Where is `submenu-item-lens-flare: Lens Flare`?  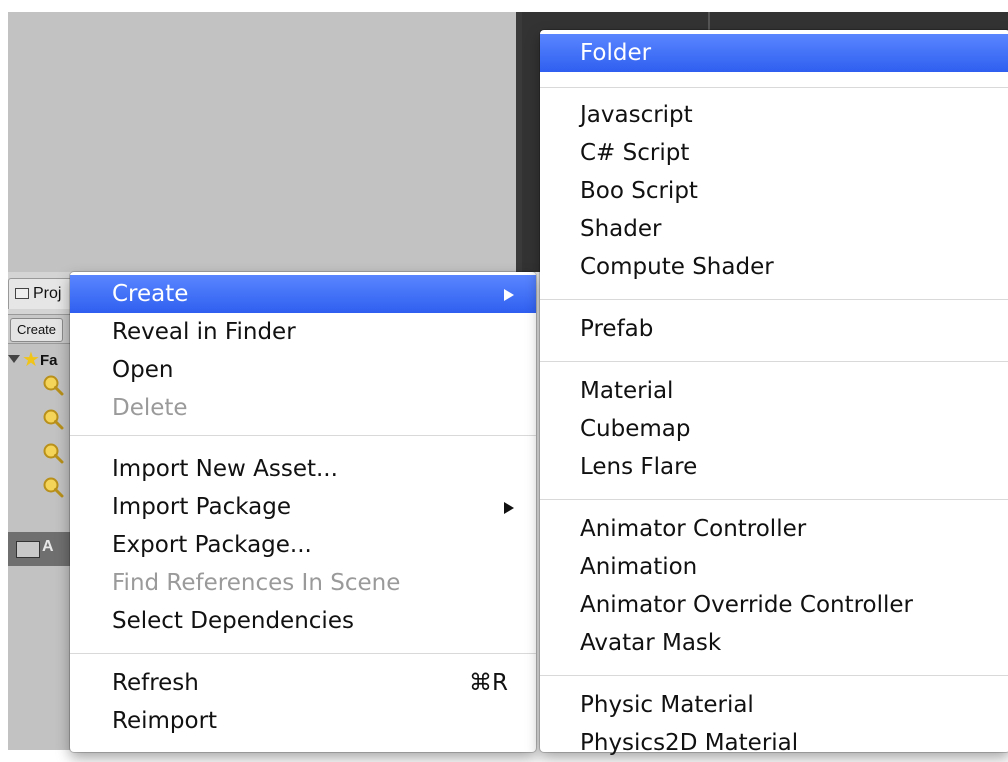 submenu-item-lens-flare: Lens Flare is located at coordinates (774, 467).